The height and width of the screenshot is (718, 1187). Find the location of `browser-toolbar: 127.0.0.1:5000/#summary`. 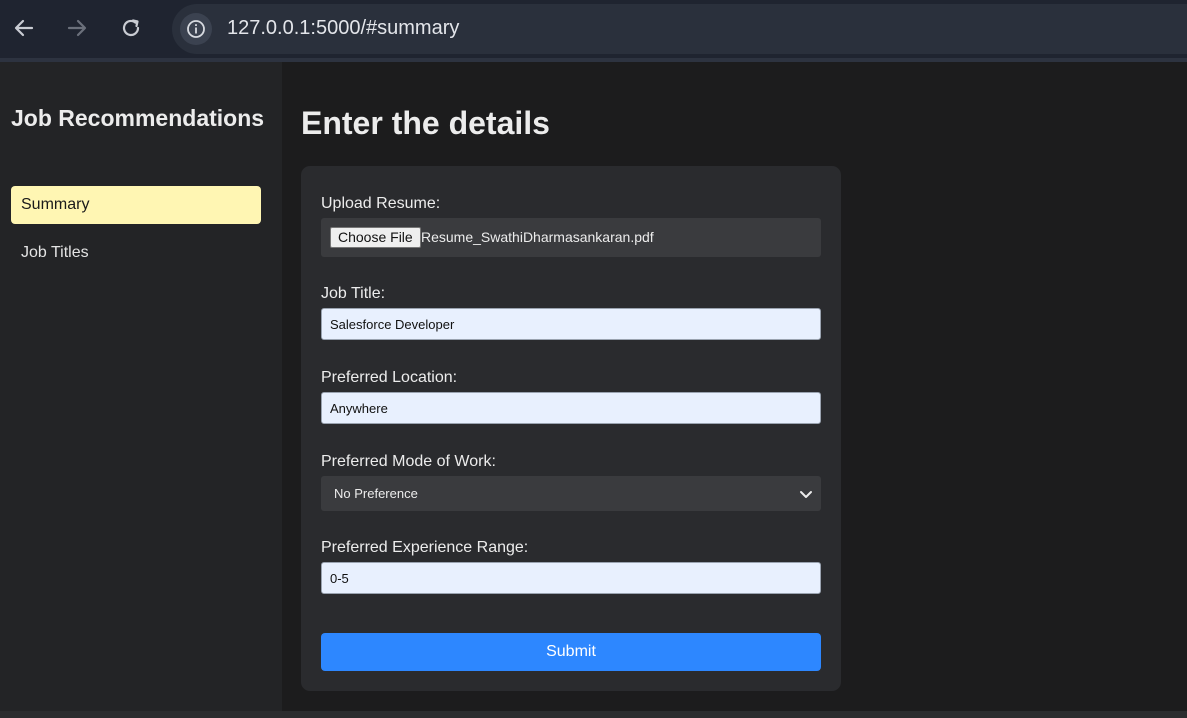

browser-toolbar: 127.0.0.1:5000/#summary is located at coordinates (593, 31).